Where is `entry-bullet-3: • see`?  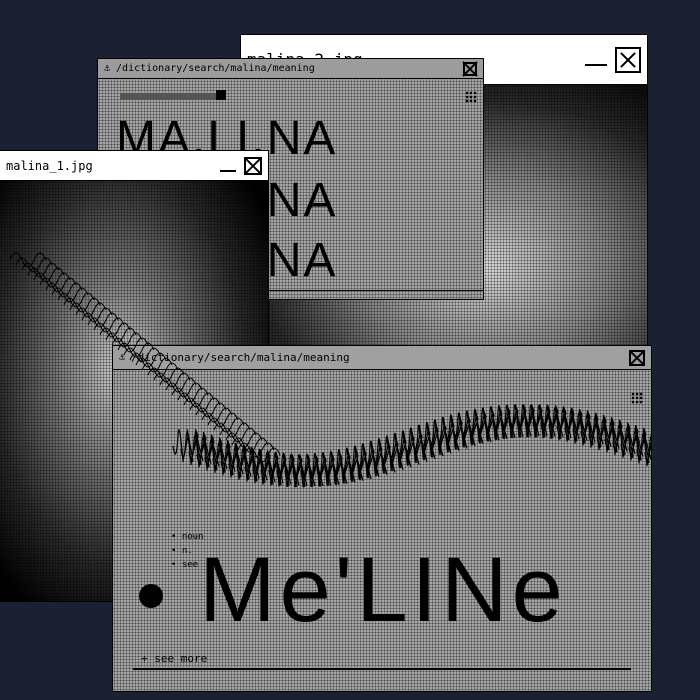
entry-bullet-3: • see is located at coordinates (185, 565).